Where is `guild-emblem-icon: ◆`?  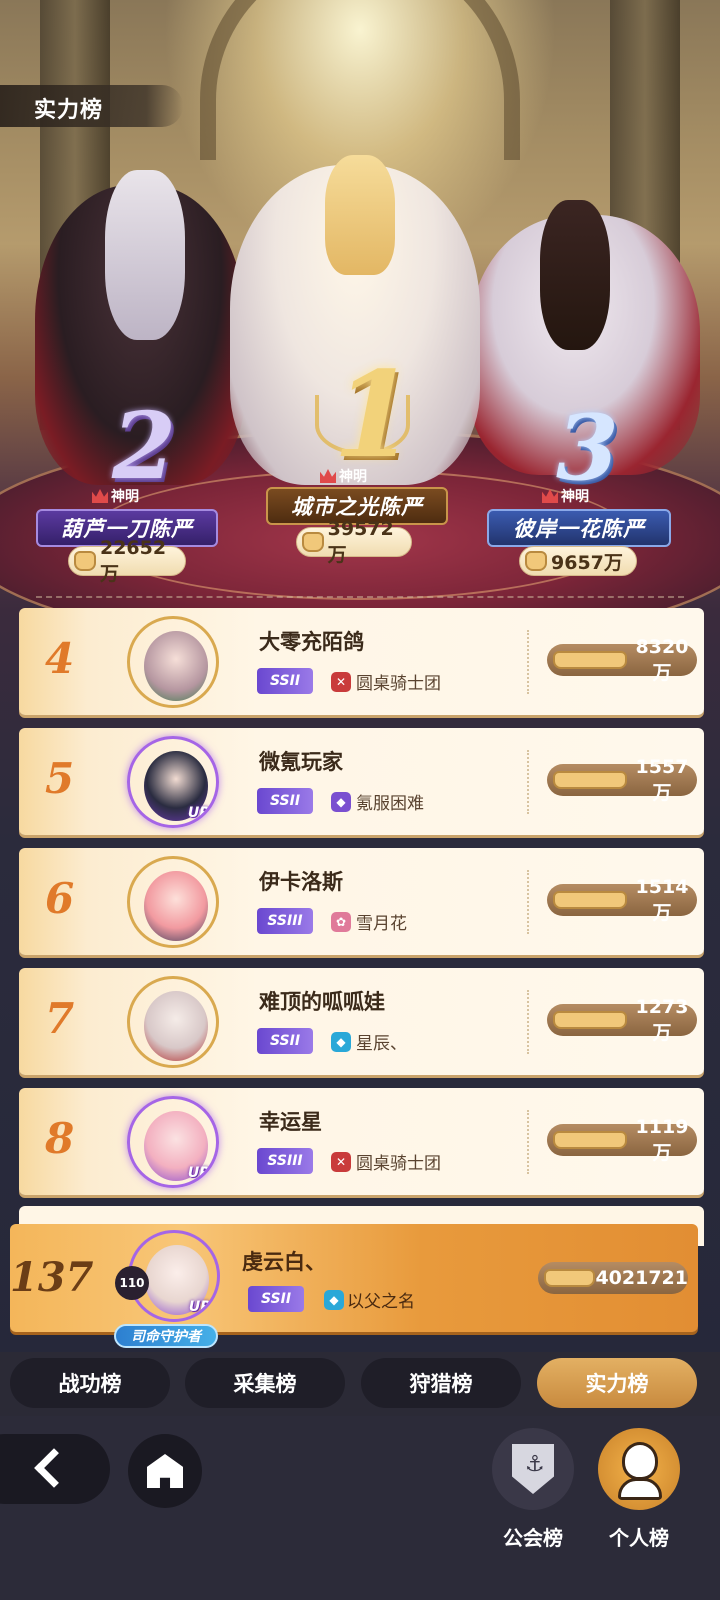 guild-emblem-icon: ◆ is located at coordinates (341, 802).